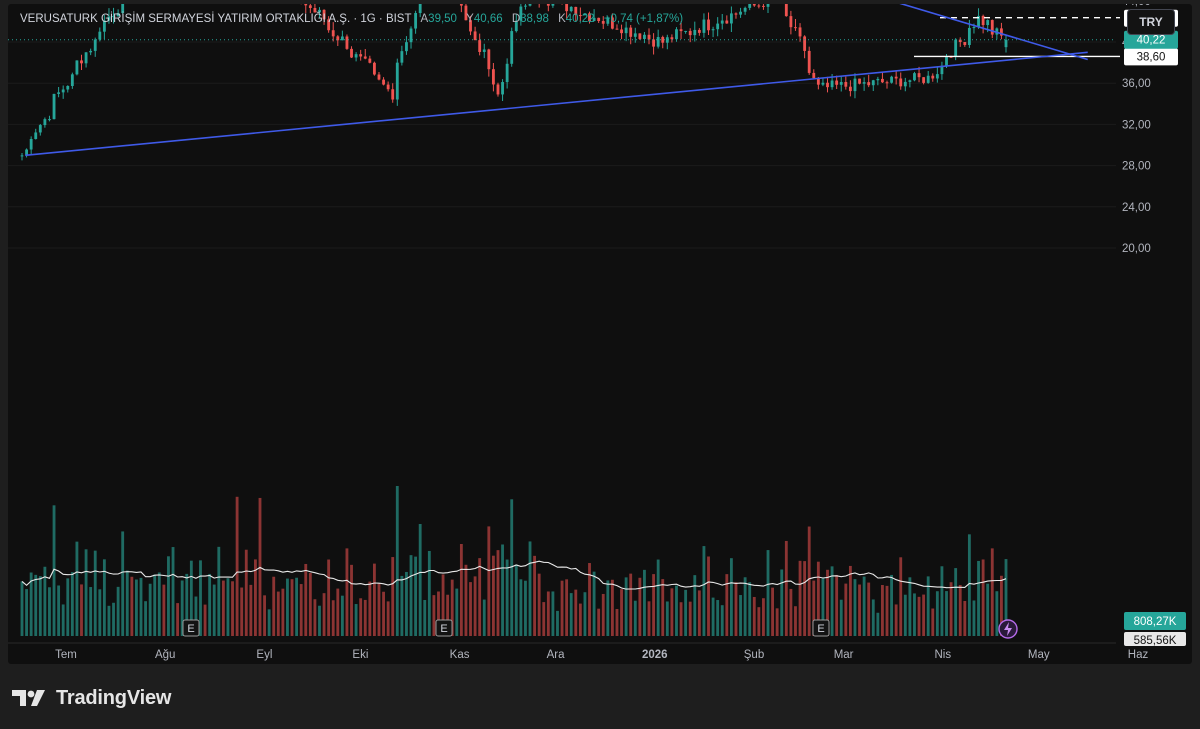 This screenshot has height=729, width=1200. I want to click on x-tick-label: Nis, so click(942, 655).